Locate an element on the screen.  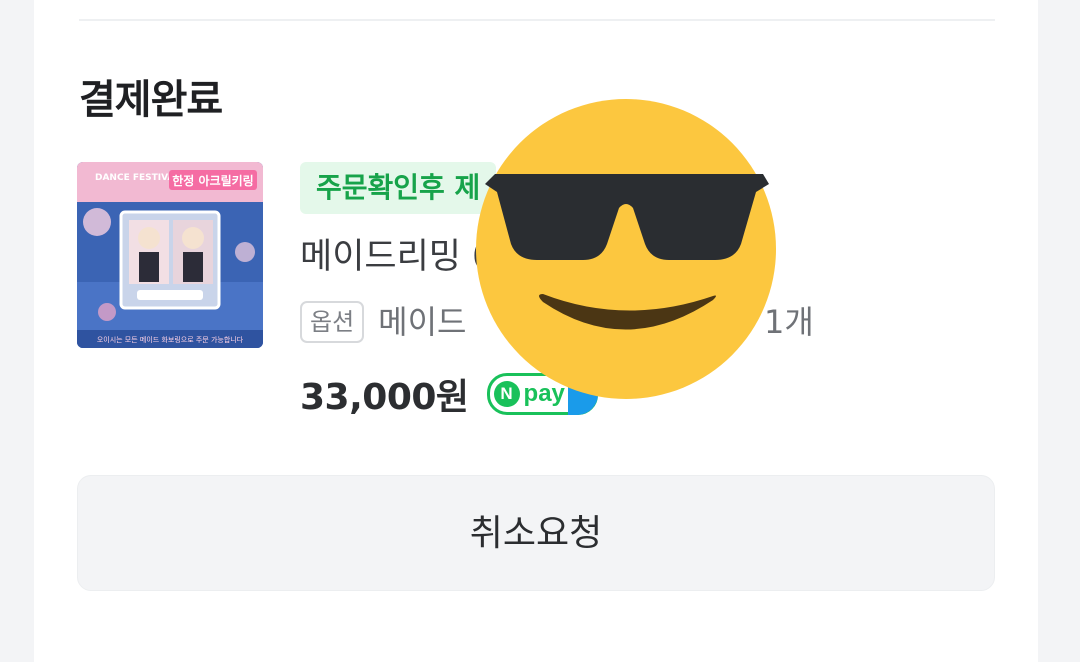
price: 33,000원 is located at coordinates (384, 397).